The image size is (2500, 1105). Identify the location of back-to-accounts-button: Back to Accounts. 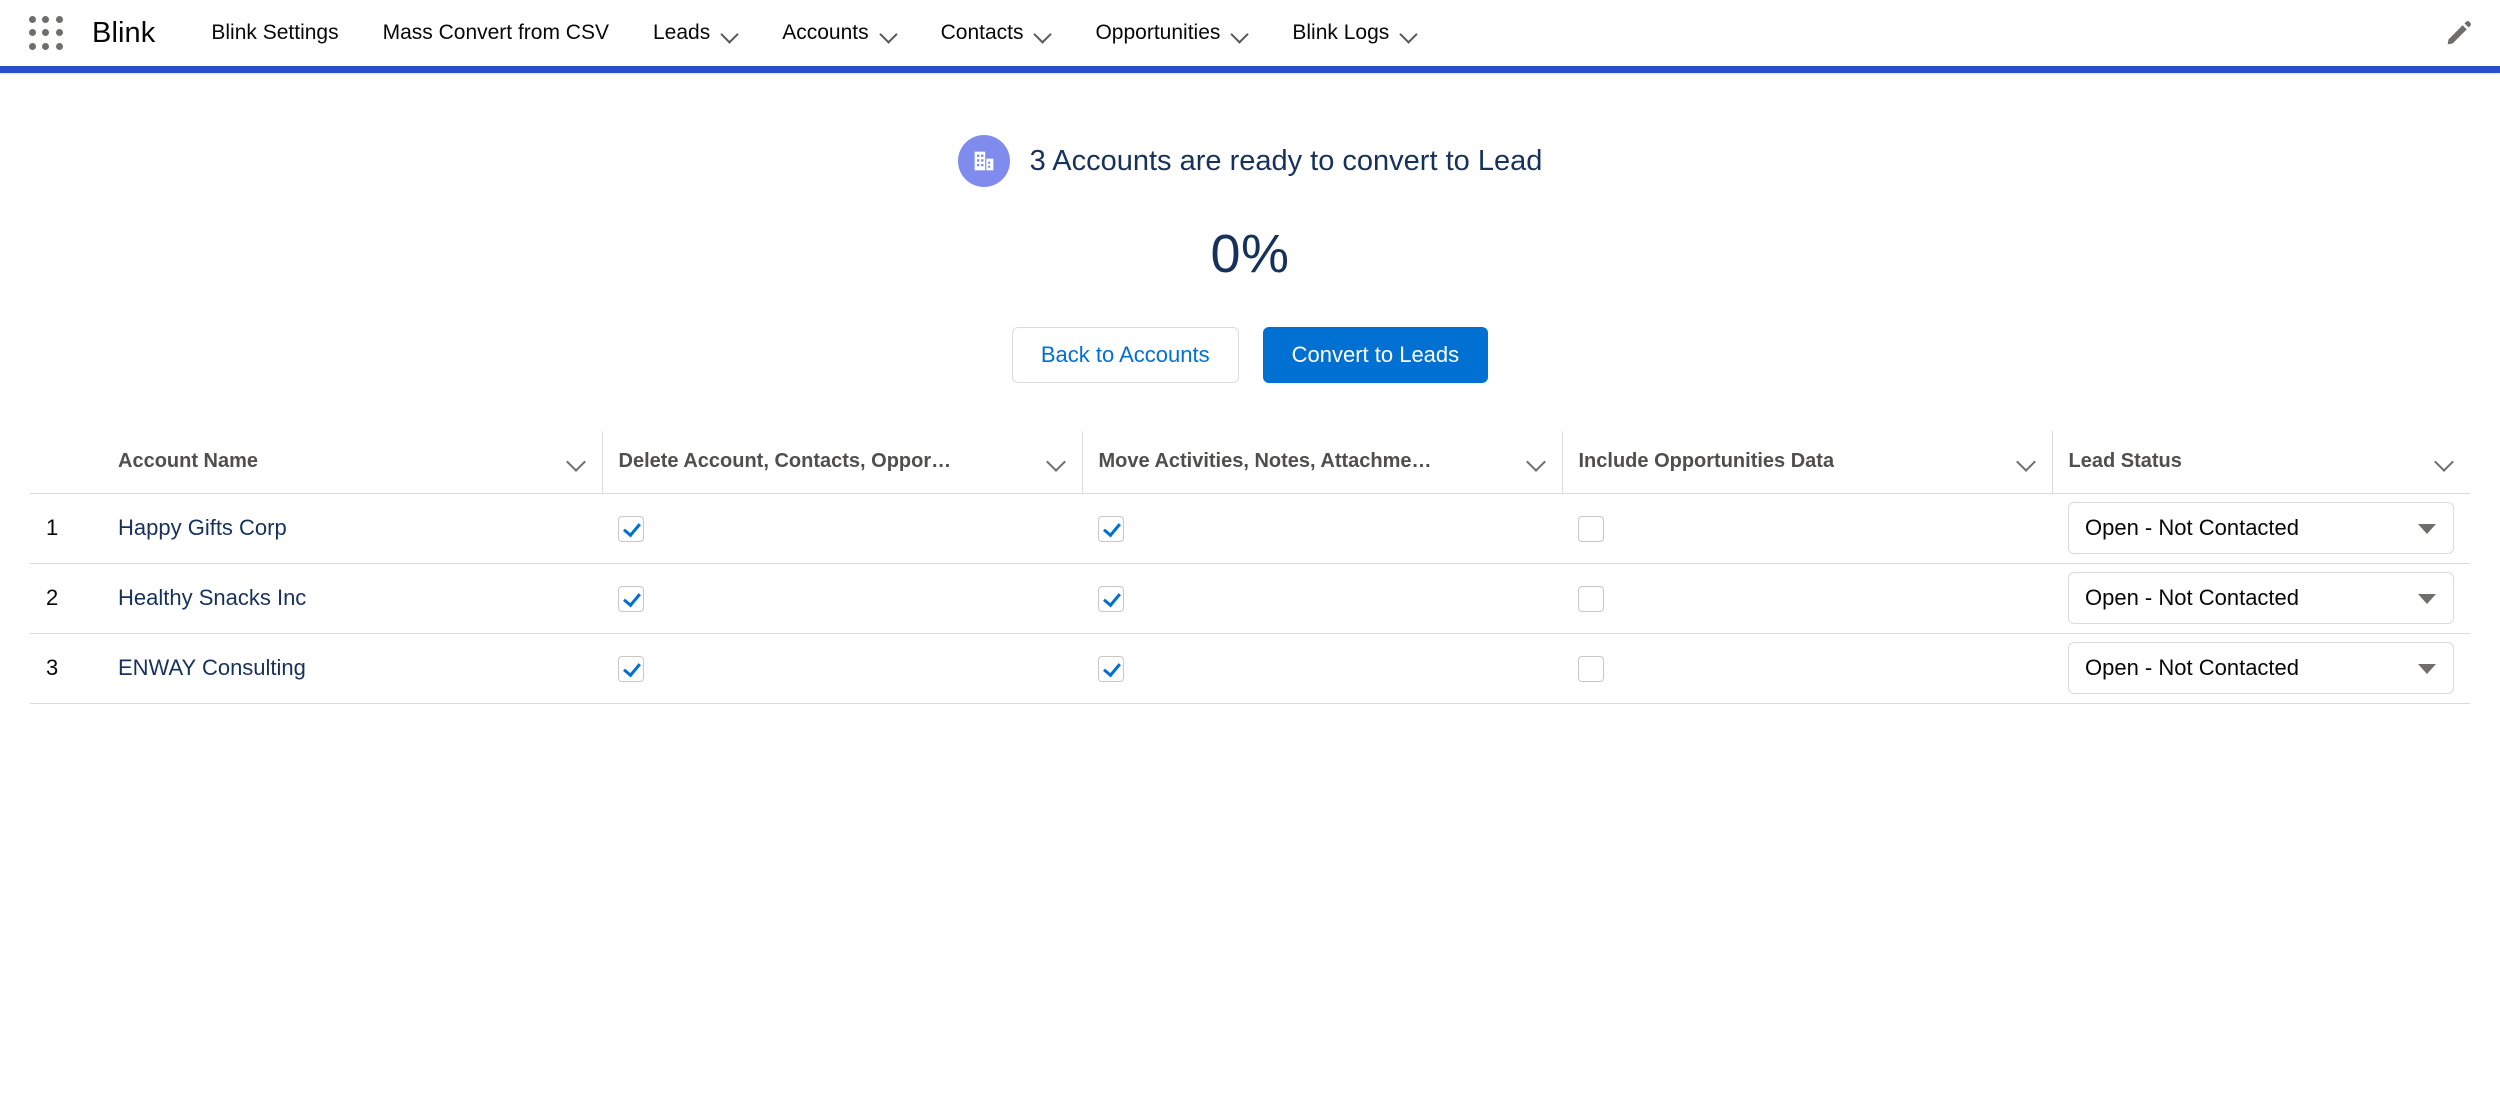
(1125, 355).